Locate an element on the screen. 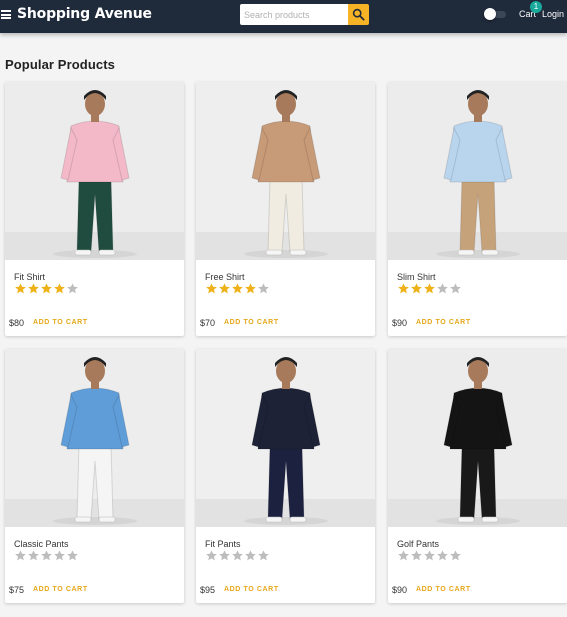 The width and height of the screenshot is (567, 617). search-box is located at coordinates (304, 14).